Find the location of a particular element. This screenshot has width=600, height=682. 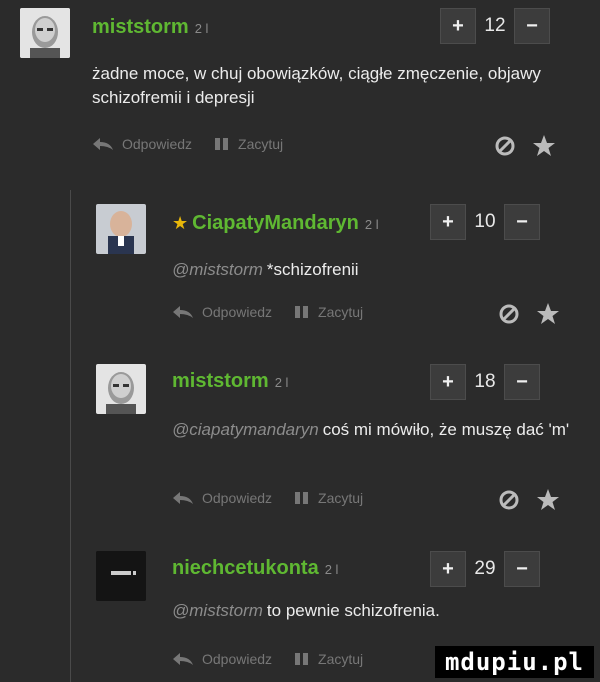

vote-box: + 29 − is located at coordinates (485, 569).